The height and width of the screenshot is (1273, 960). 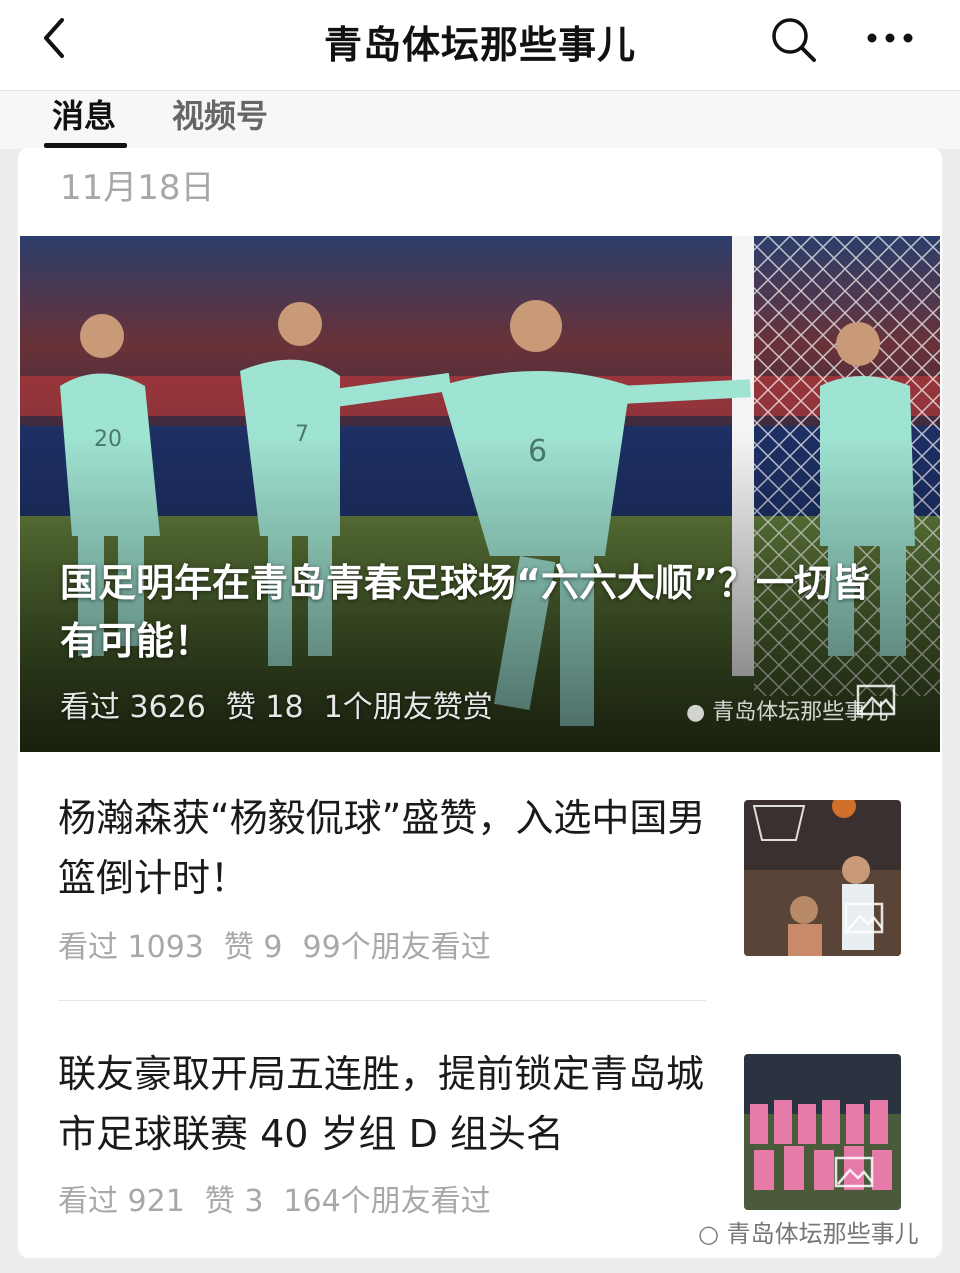 What do you see at coordinates (220, 114) in the screenshot?
I see `tab-channels: 视频号` at bounding box center [220, 114].